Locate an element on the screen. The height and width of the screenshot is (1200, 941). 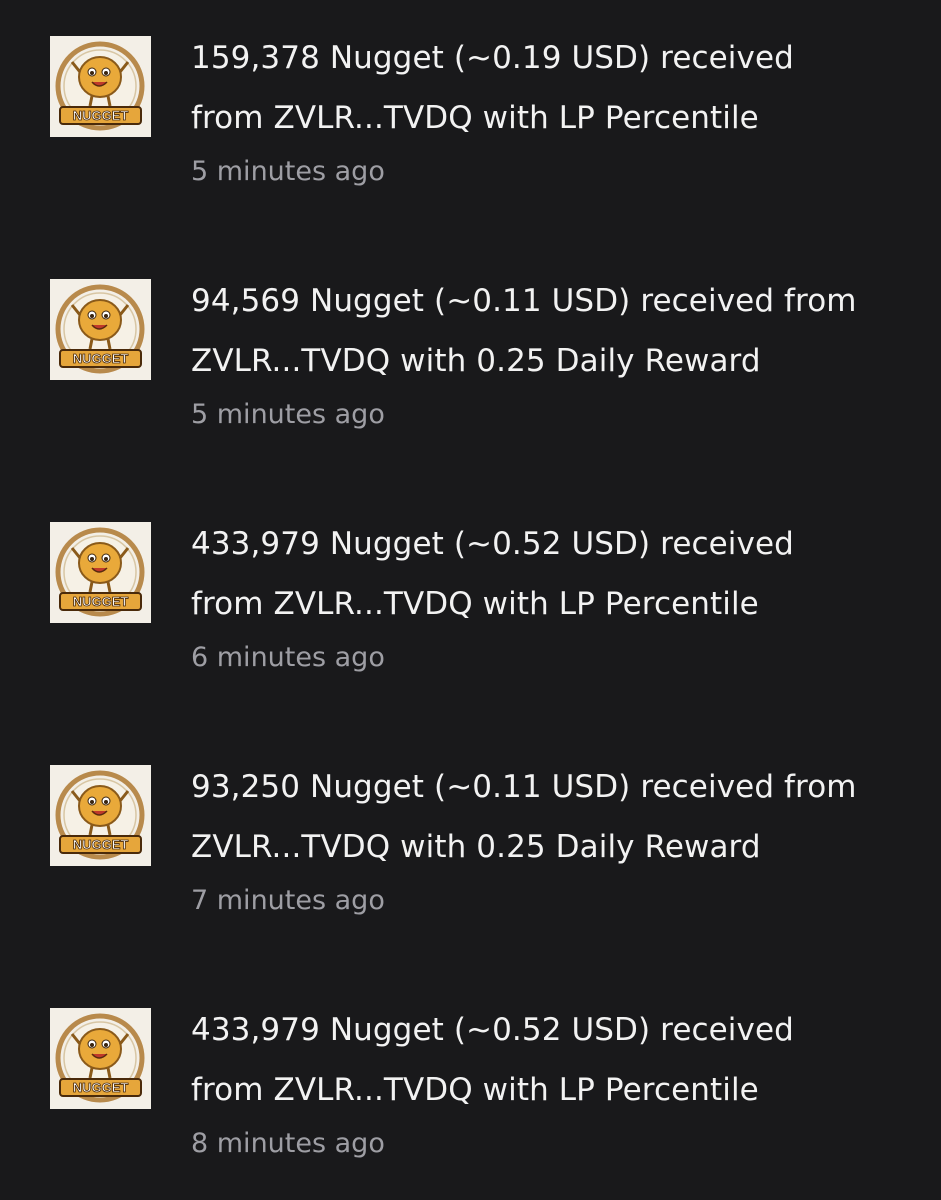
message-line-1: 159,378 Nugget (~0.19 USD) received is located at coordinates (492, 58).